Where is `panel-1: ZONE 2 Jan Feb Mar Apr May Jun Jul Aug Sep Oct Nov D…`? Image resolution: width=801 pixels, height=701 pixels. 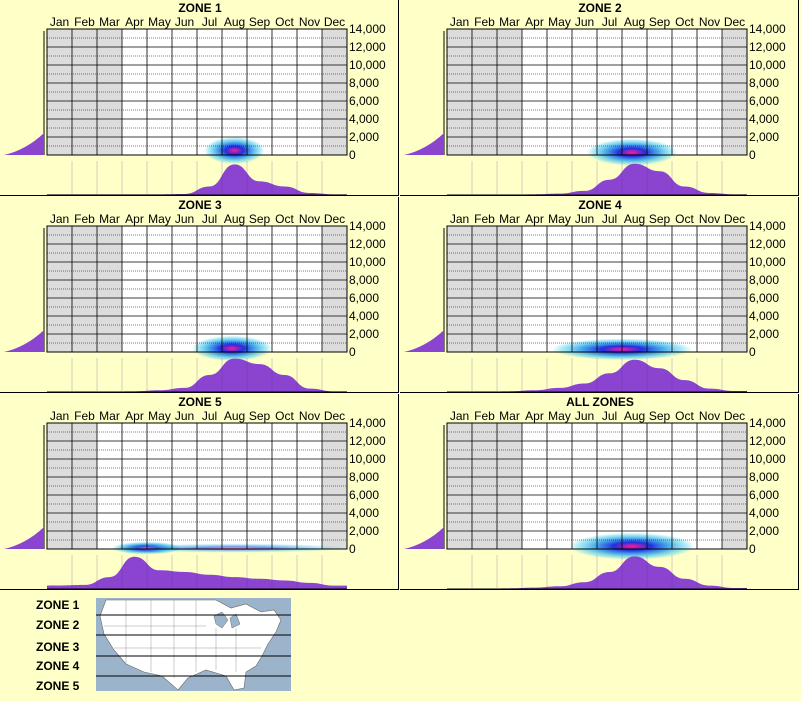
panel-1: ZONE 2 Jan Feb Mar Apr May Jun Jul Aug Sep Oct Nov D… is located at coordinates (599, 98).